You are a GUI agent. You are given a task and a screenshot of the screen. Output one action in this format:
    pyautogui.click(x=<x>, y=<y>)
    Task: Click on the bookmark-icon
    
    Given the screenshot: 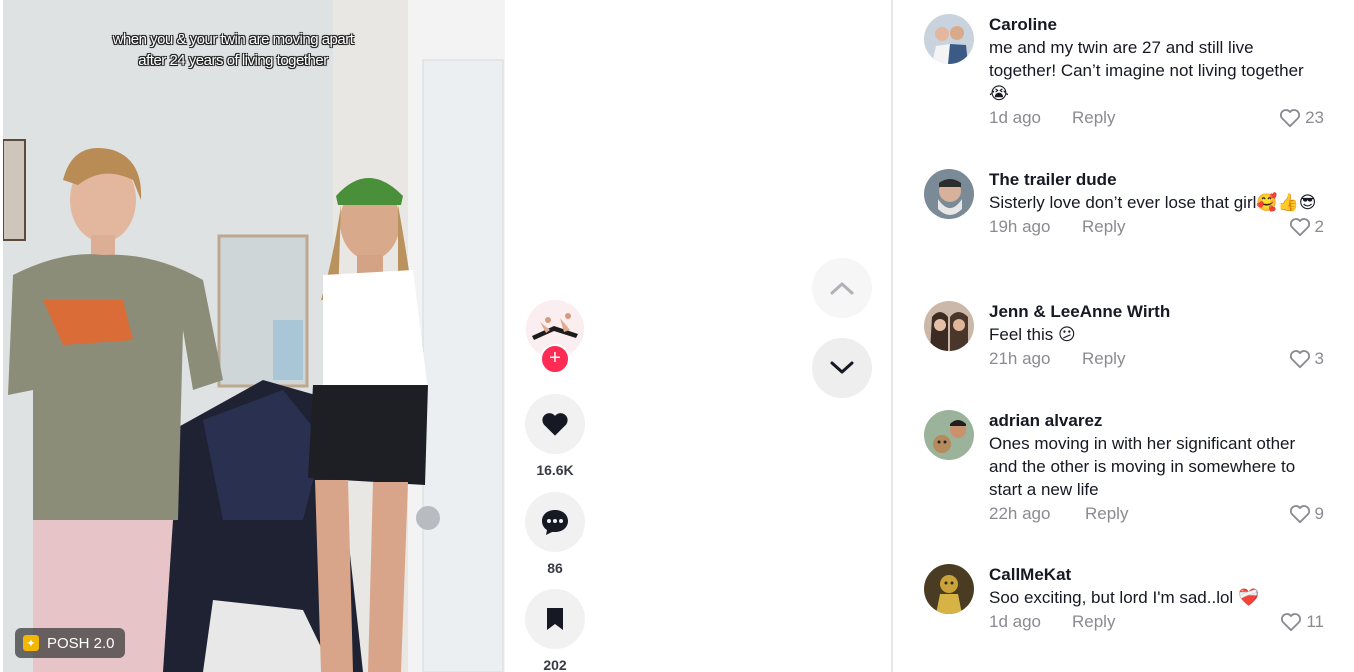 What is the action you would take?
    pyautogui.click(x=555, y=619)
    